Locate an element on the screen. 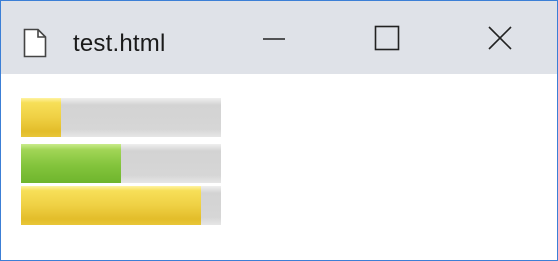 This screenshot has height=261, width=558. close-button is located at coordinates (500, 37).